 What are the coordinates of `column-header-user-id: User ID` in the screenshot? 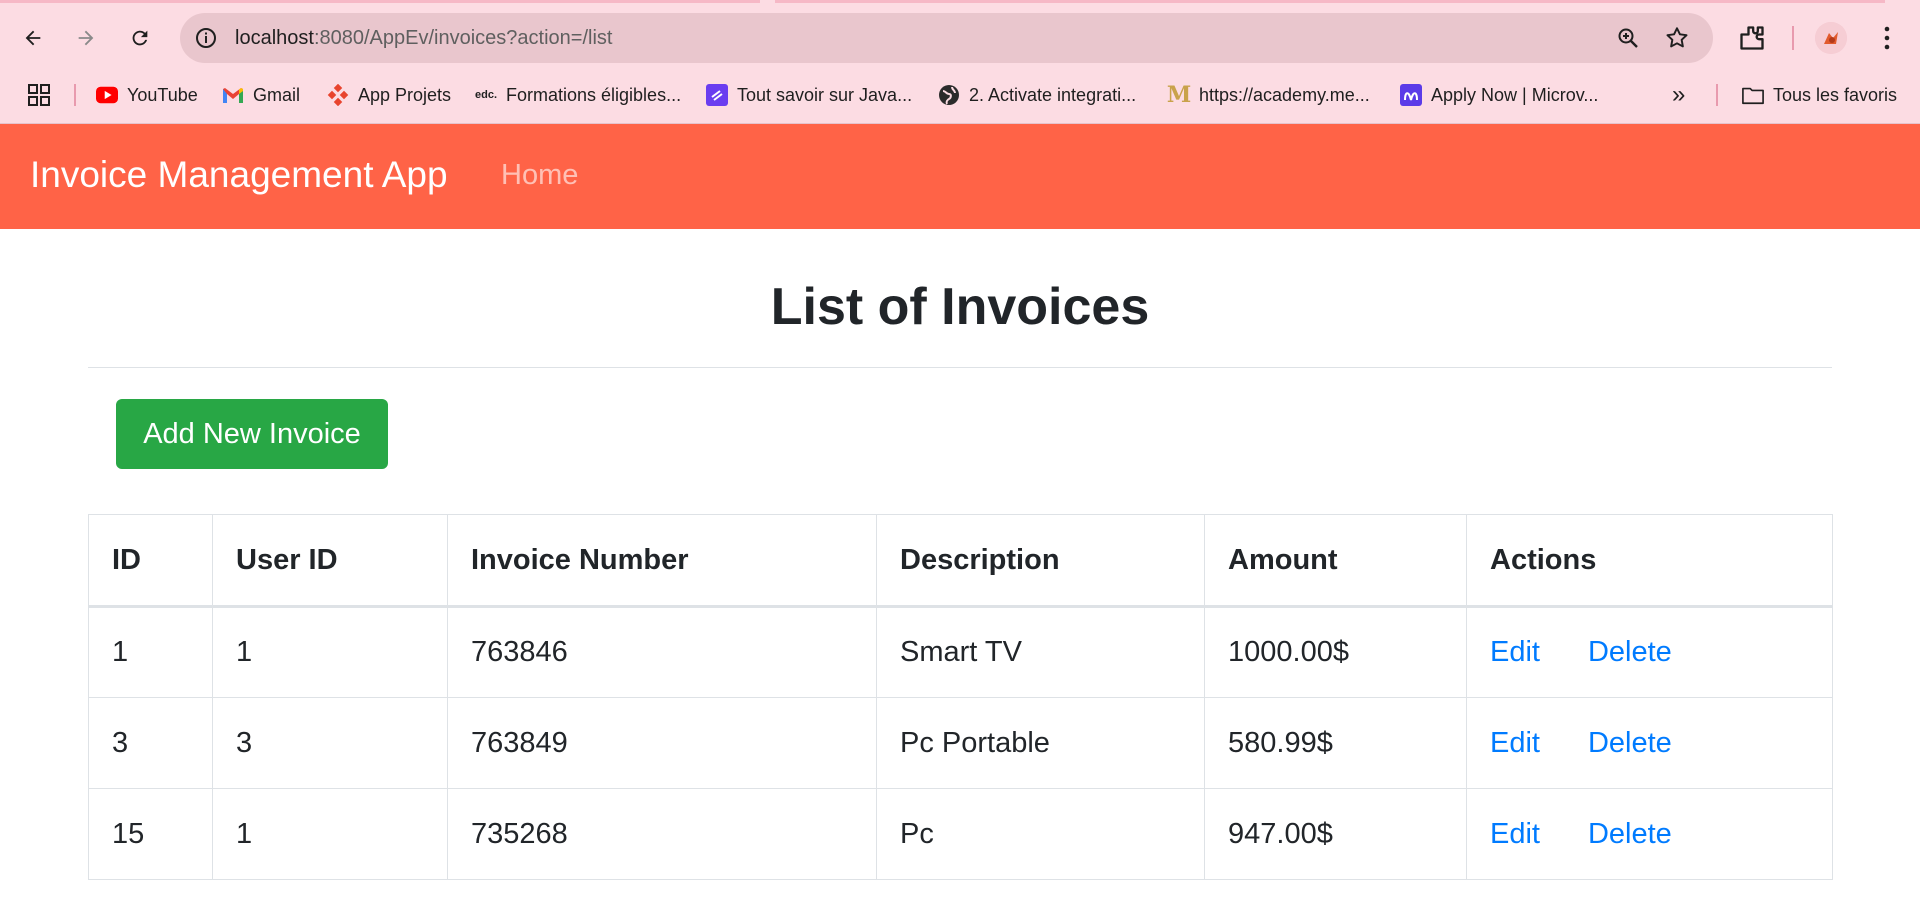 It's located at (330, 561).